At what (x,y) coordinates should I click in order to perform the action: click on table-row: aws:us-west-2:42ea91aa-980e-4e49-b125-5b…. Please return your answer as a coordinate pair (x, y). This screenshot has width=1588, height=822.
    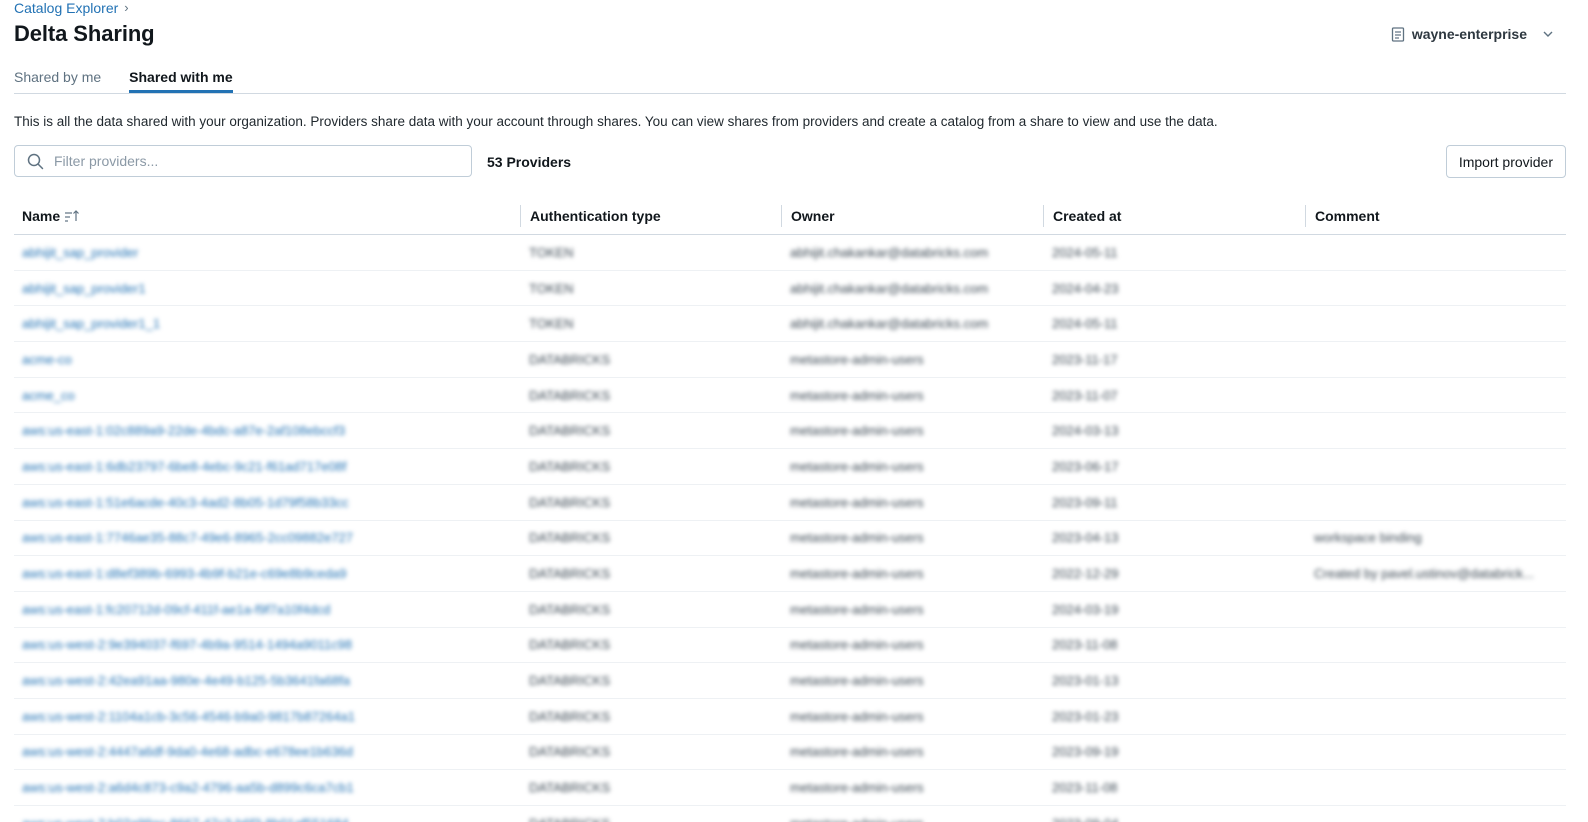
    Looking at the image, I should click on (790, 681).